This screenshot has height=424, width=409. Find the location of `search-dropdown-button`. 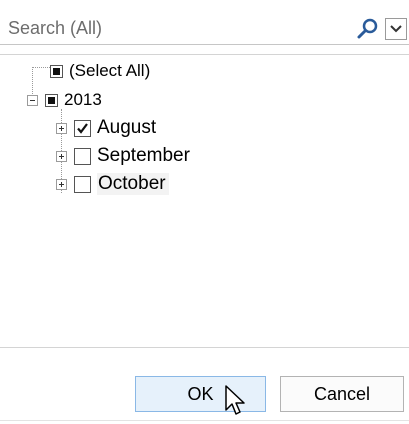

search-dropdown-button is located at coordinates (396, 29).